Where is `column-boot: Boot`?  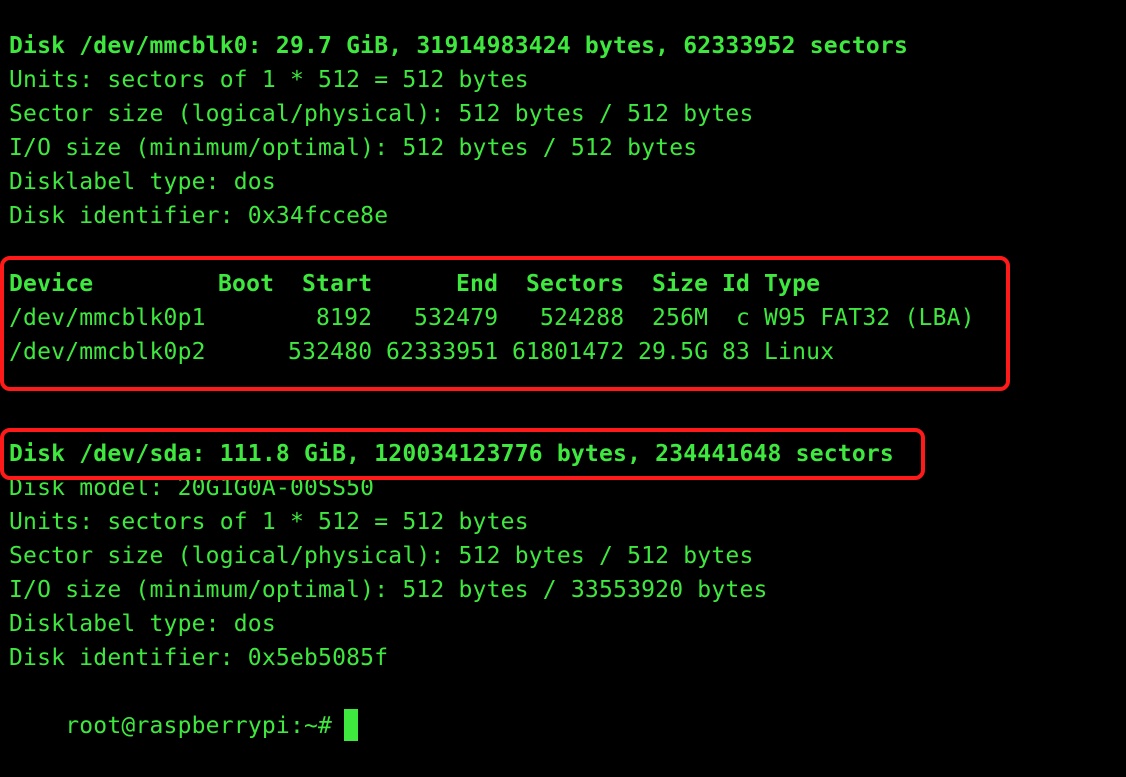 column-boot: Boot is located at coordinates (246, 284).